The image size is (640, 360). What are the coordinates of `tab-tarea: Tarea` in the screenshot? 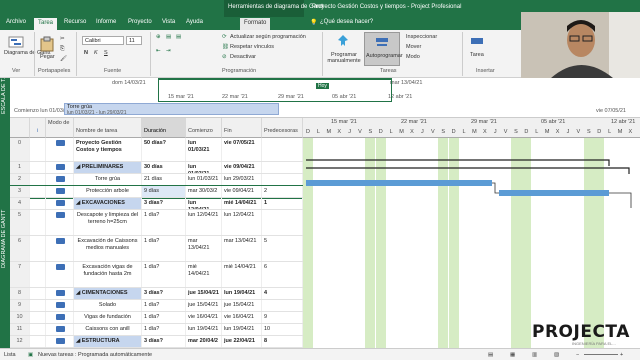 It's located at (46, 24).